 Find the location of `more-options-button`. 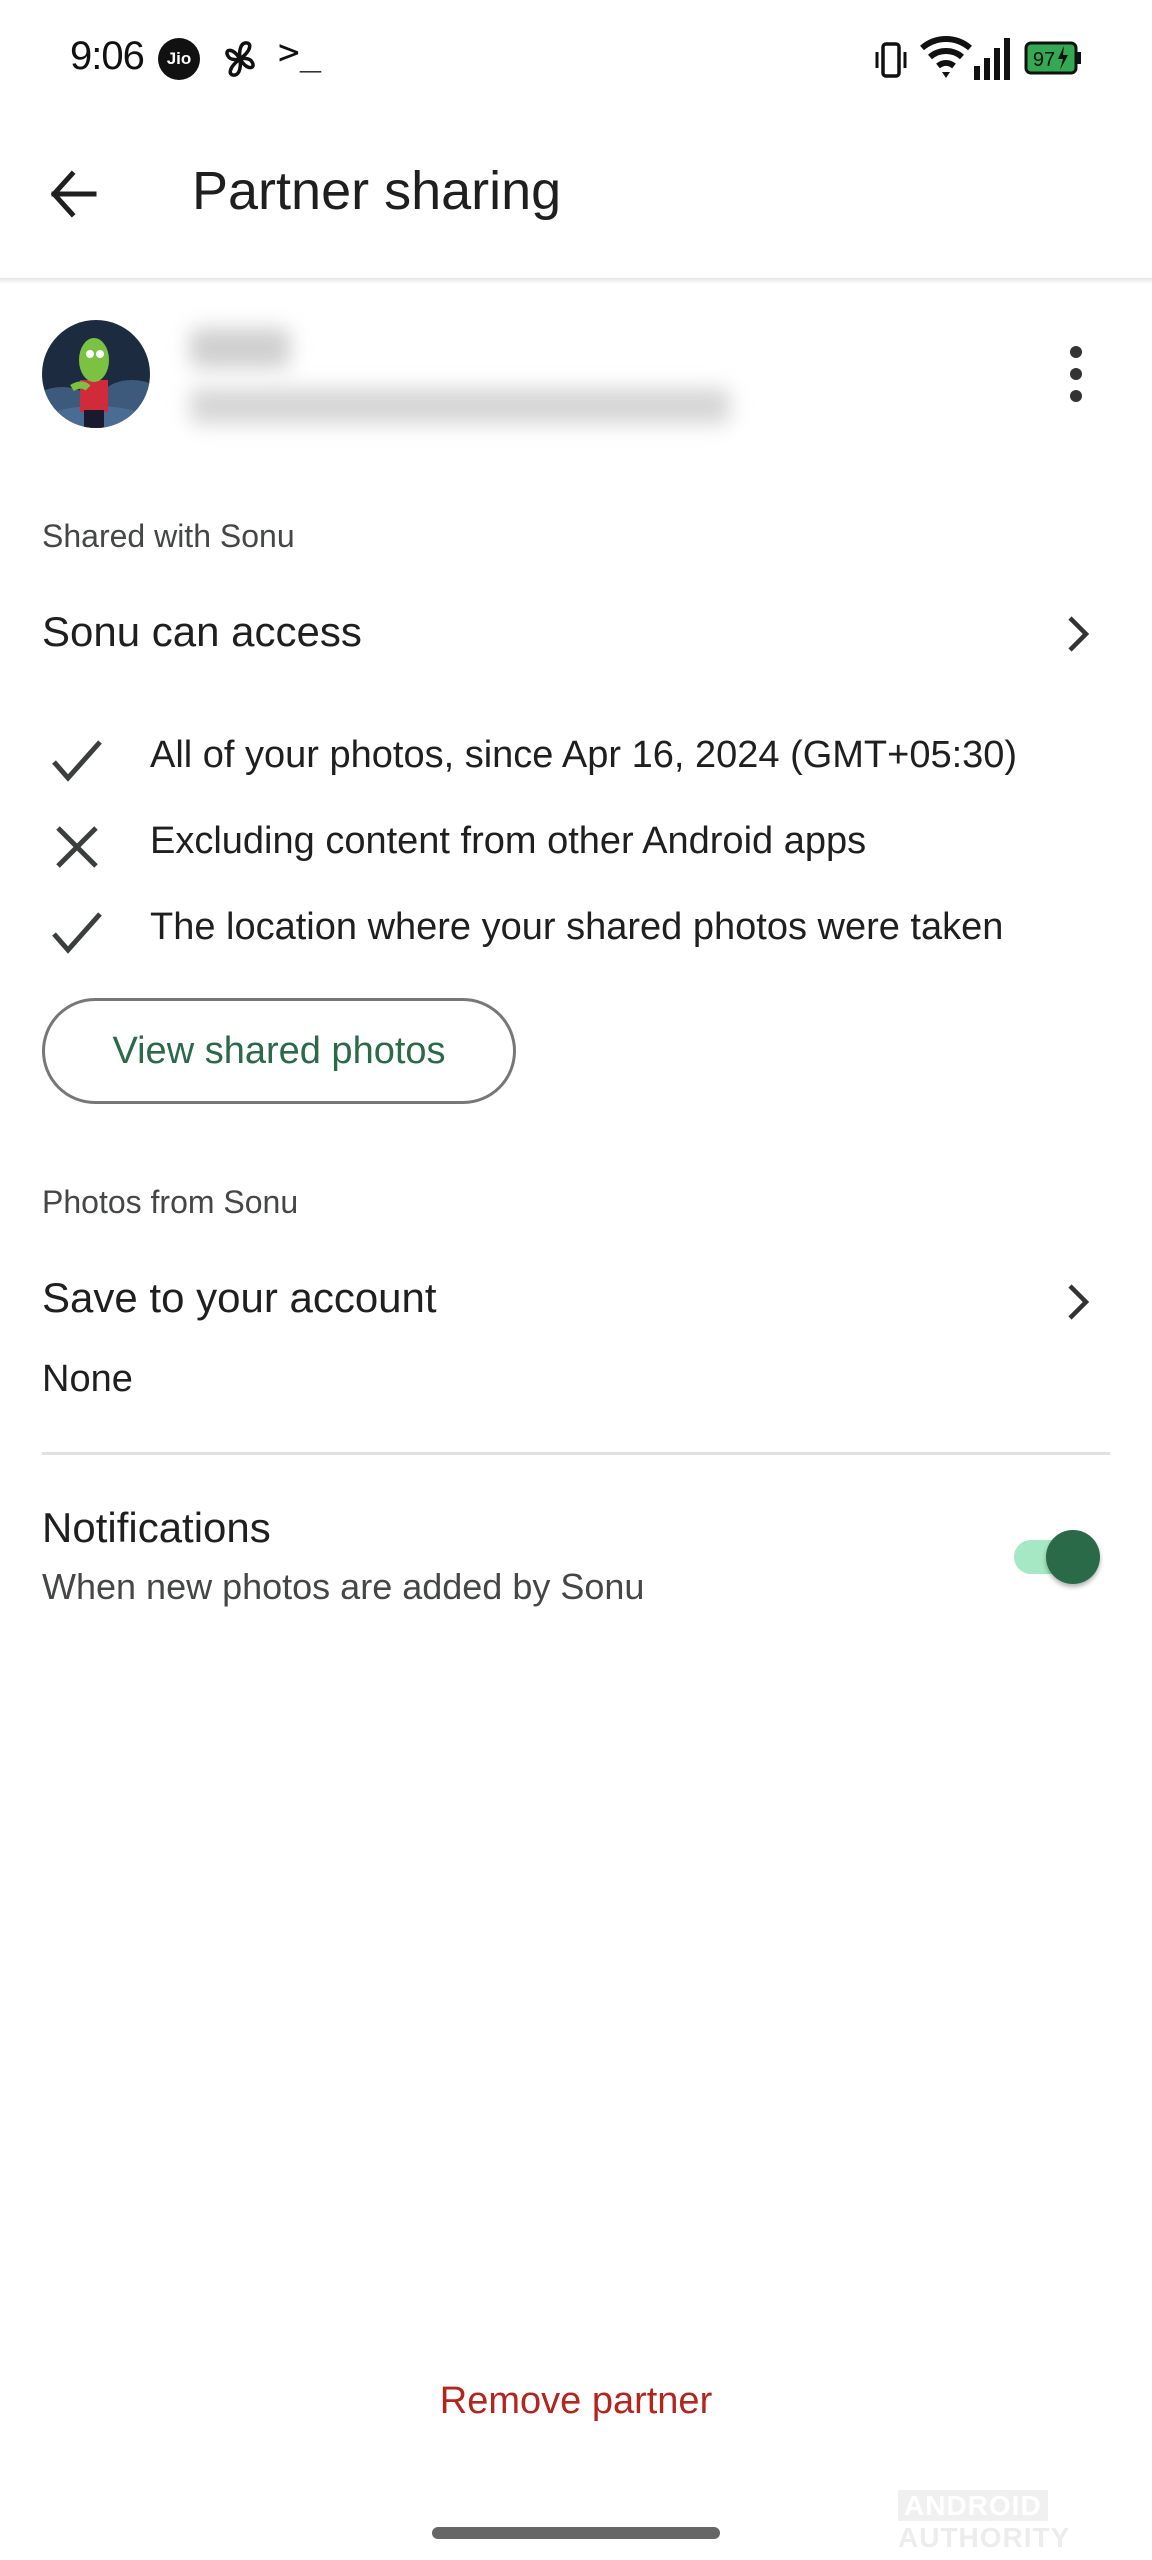

more-options-button is located at coordinates (1076, 374).